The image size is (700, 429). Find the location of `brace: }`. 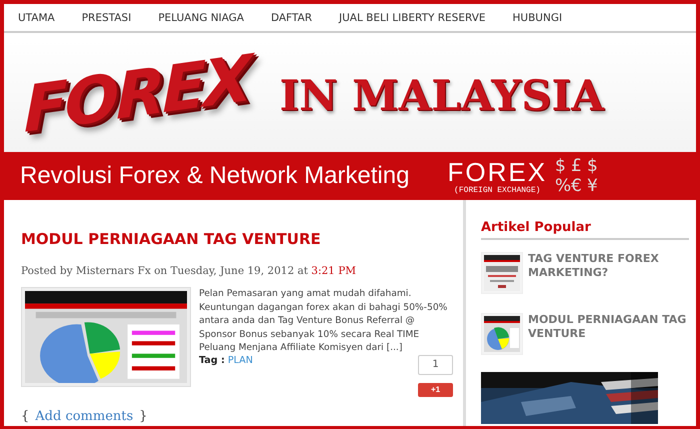

brace: } is located at coordinates (143, 416).